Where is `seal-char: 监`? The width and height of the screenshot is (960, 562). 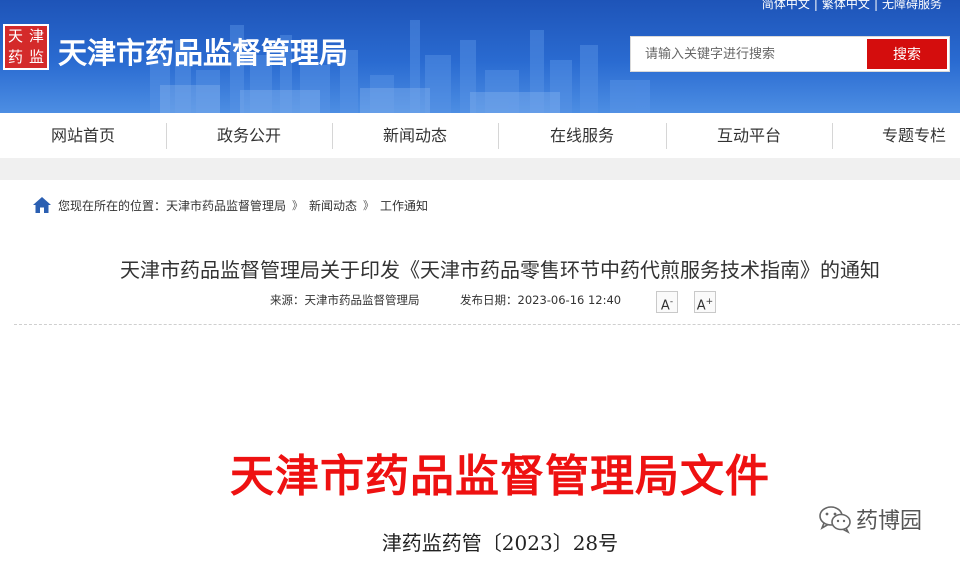 seal-char: 监 is located at coordinates (36, 57).